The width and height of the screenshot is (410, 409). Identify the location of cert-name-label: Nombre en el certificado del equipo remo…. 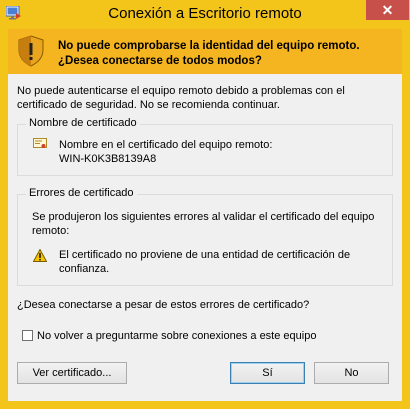
(166, 145).